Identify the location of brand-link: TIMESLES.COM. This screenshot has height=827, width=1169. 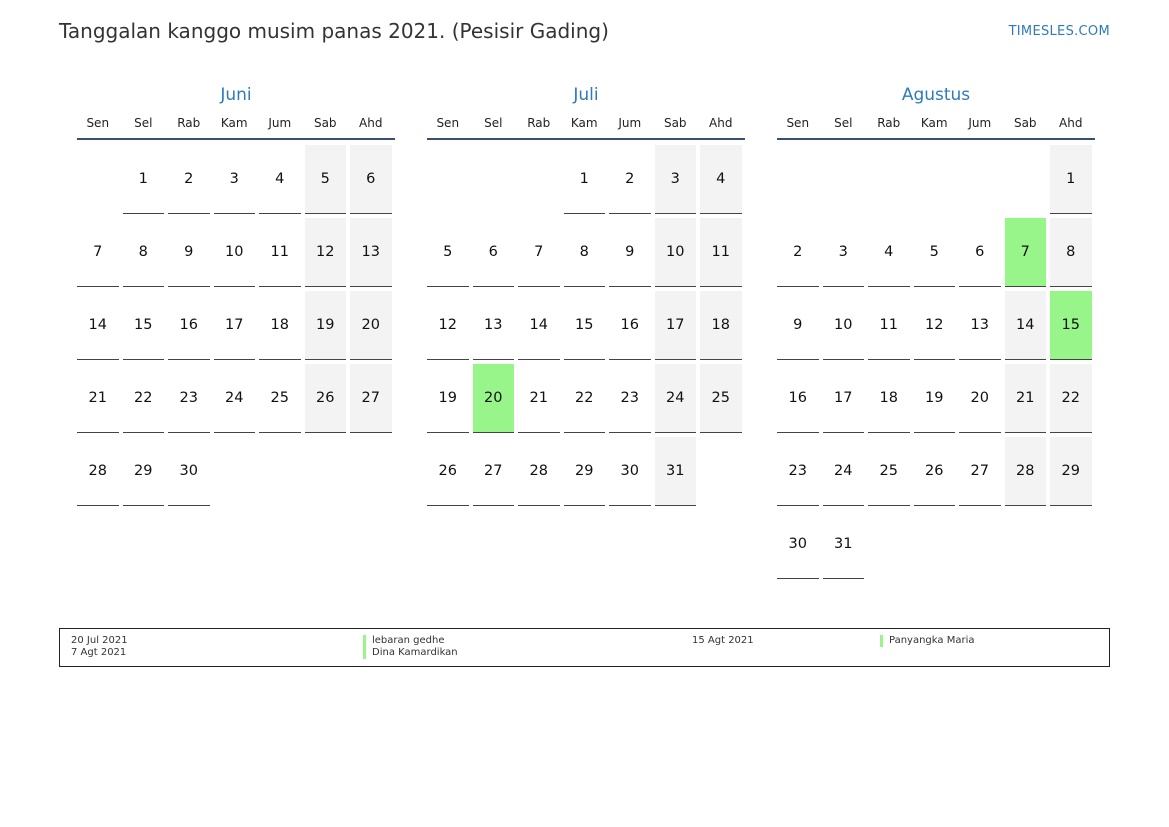
(1059, 31).